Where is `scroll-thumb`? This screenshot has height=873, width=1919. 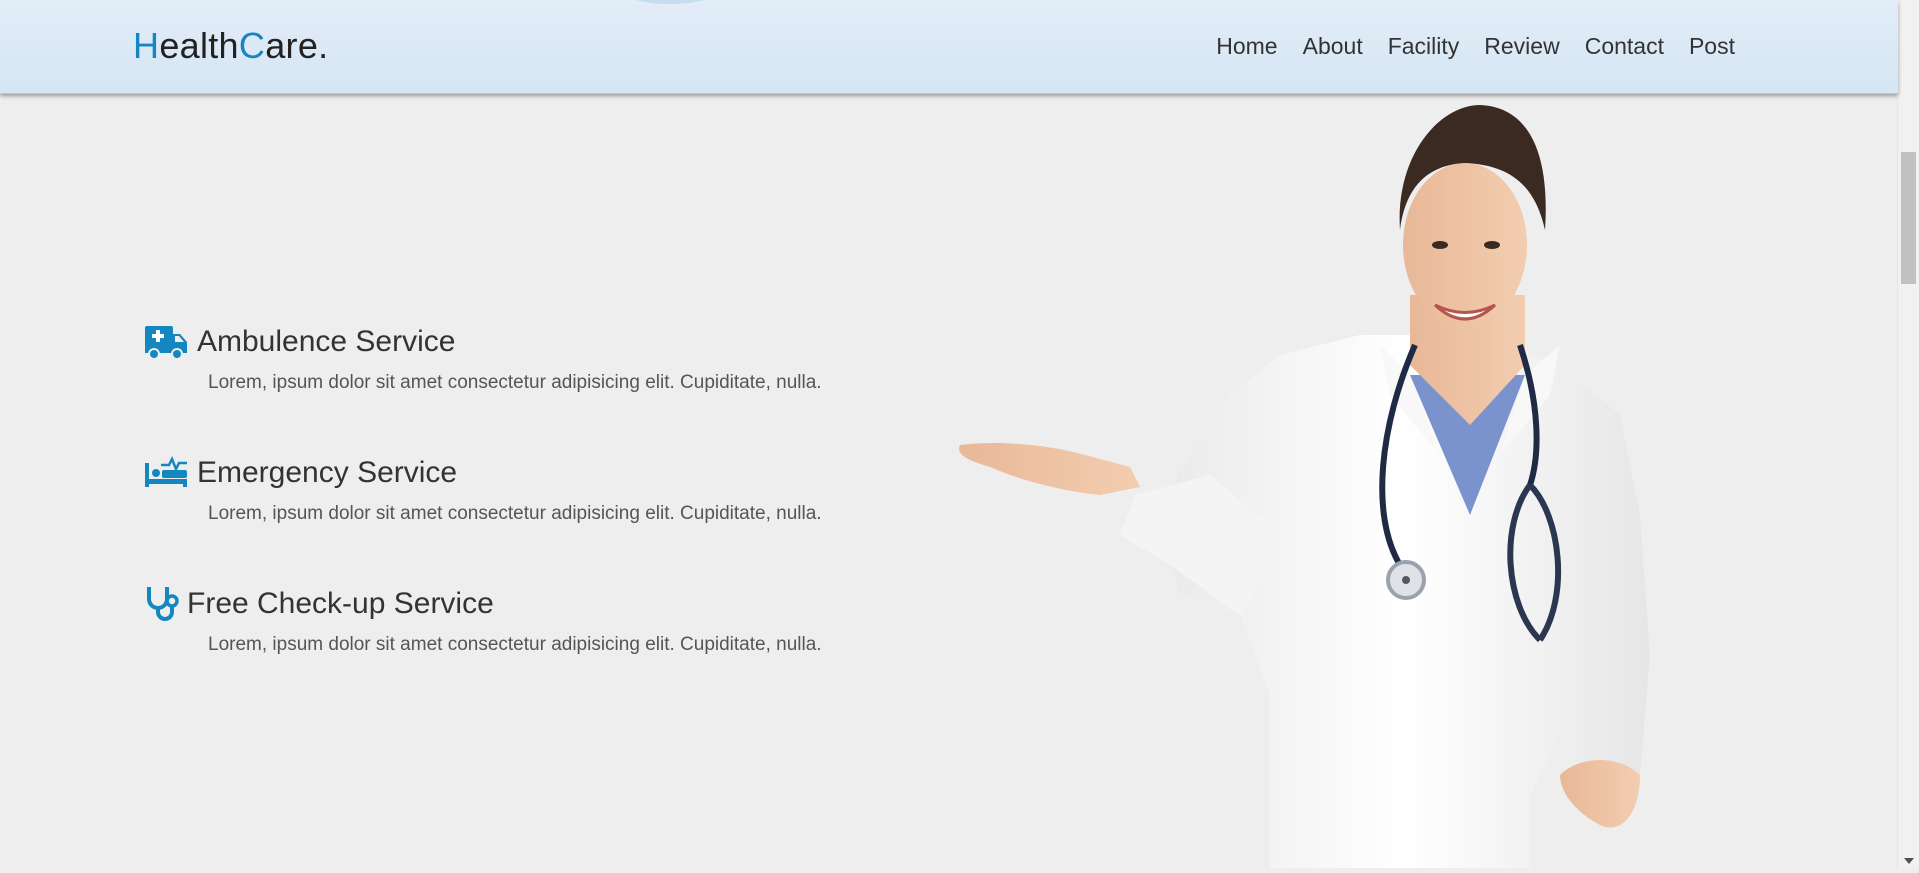
scroll-thumb is located at coordinates (1908, 218).